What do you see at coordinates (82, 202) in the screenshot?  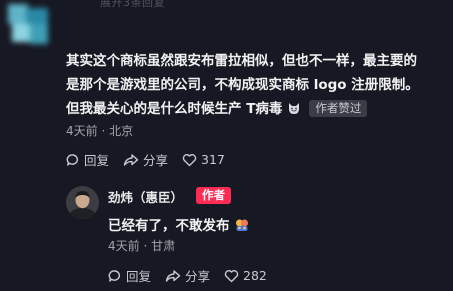 I see `reply-author-avatar` at bounding box center [82, 202].